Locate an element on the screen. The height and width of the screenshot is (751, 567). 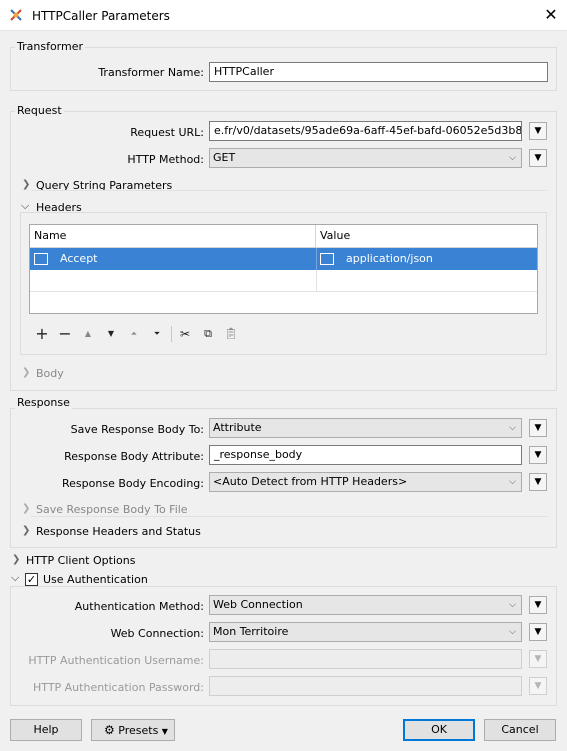
column-header-name: Name is located at coordinates (173, 236).